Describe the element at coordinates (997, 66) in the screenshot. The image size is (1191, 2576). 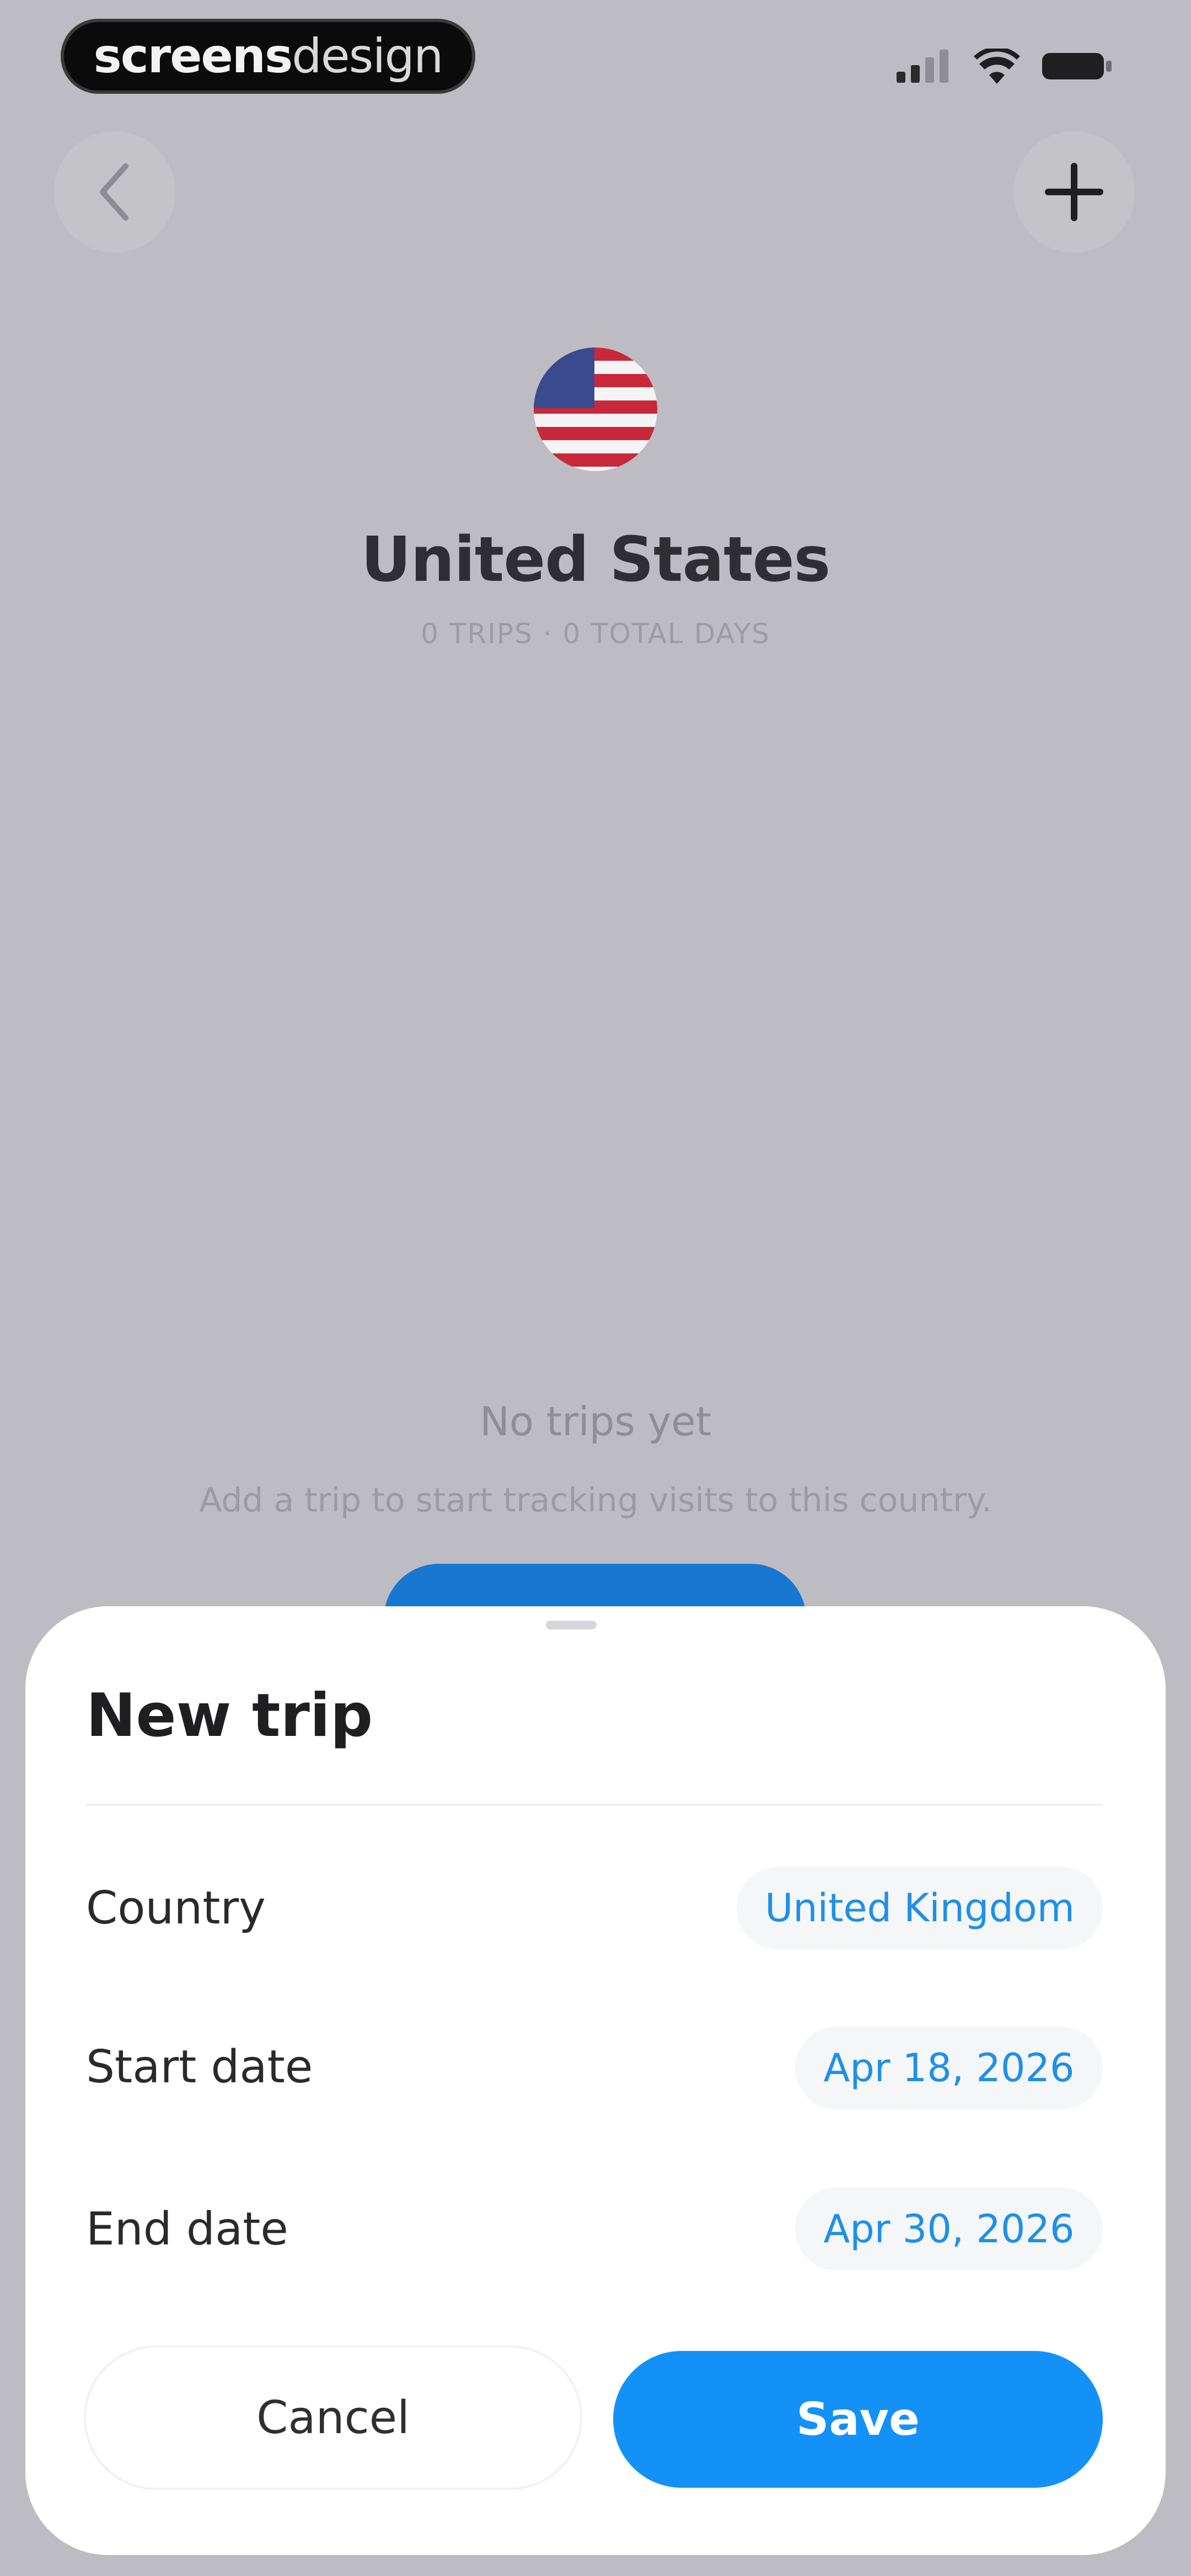
I see `wifi-icon` at that location.